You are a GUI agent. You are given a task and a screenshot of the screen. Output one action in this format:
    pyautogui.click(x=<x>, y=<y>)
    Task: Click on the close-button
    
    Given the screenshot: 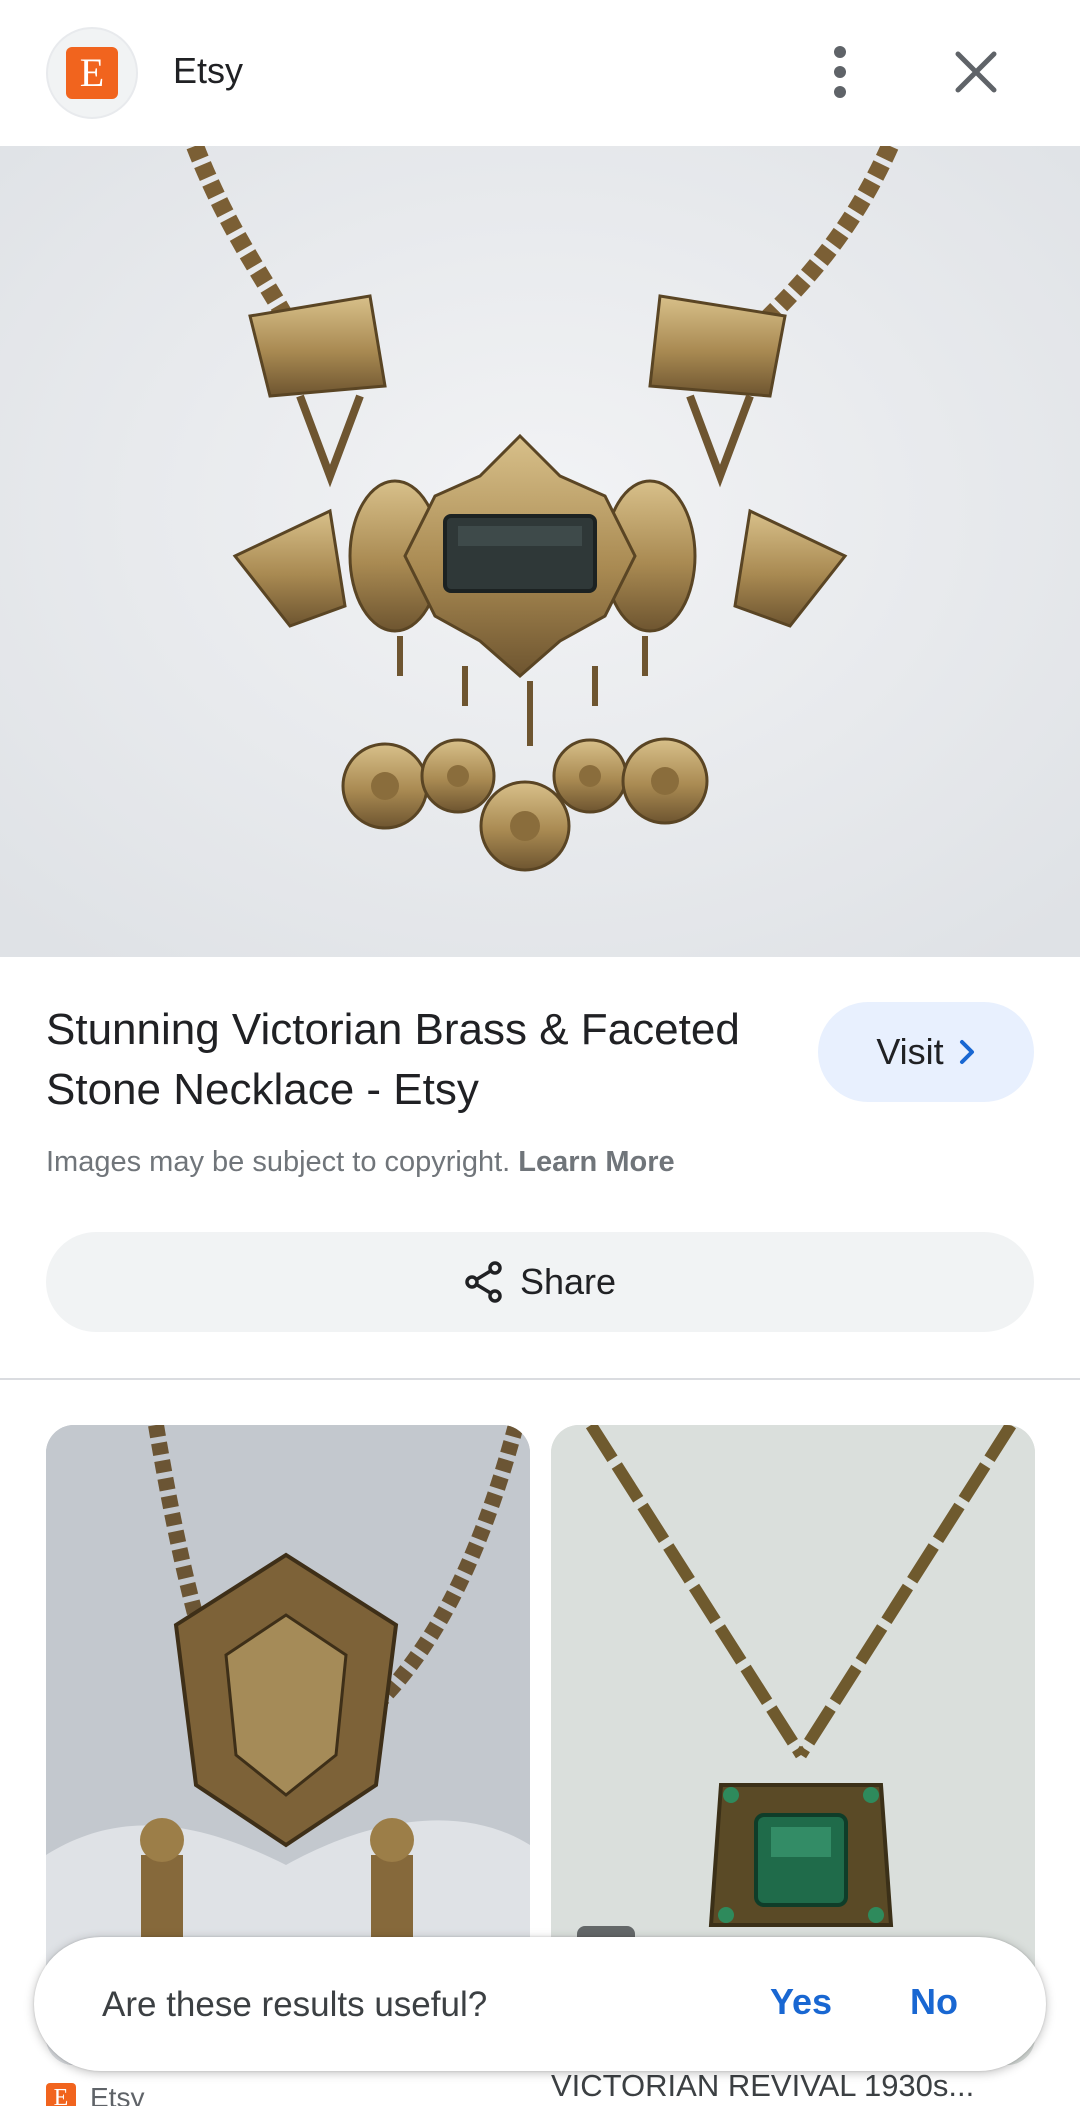 What is the action you would take?
    pyautogui.click(x=976, y=72)
    